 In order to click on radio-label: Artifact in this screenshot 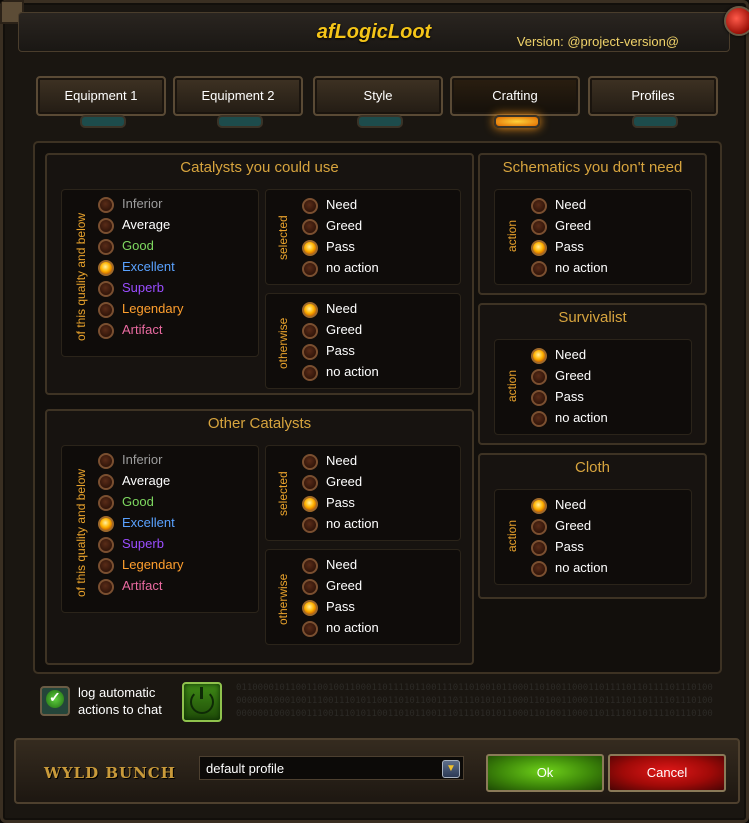, I will do `click(142, 329)`.